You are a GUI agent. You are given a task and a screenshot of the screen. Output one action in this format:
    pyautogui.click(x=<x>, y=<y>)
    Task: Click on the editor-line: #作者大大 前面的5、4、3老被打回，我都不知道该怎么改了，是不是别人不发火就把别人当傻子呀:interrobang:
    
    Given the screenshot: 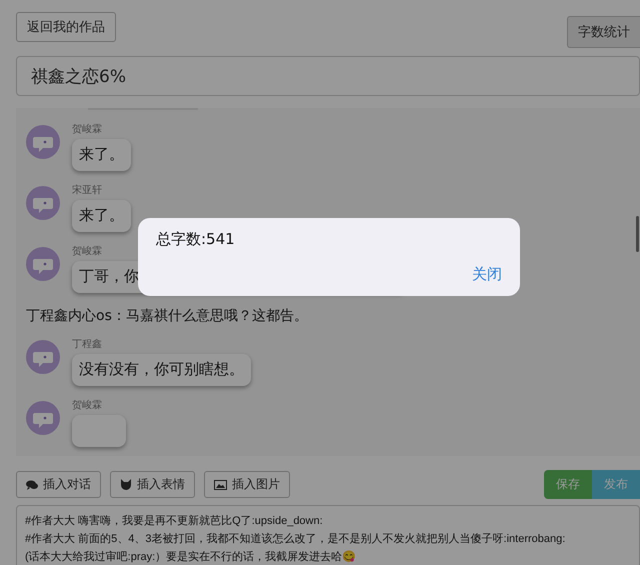 What is the action you would take?
    pyautogui.click(x=295, y=539)
    